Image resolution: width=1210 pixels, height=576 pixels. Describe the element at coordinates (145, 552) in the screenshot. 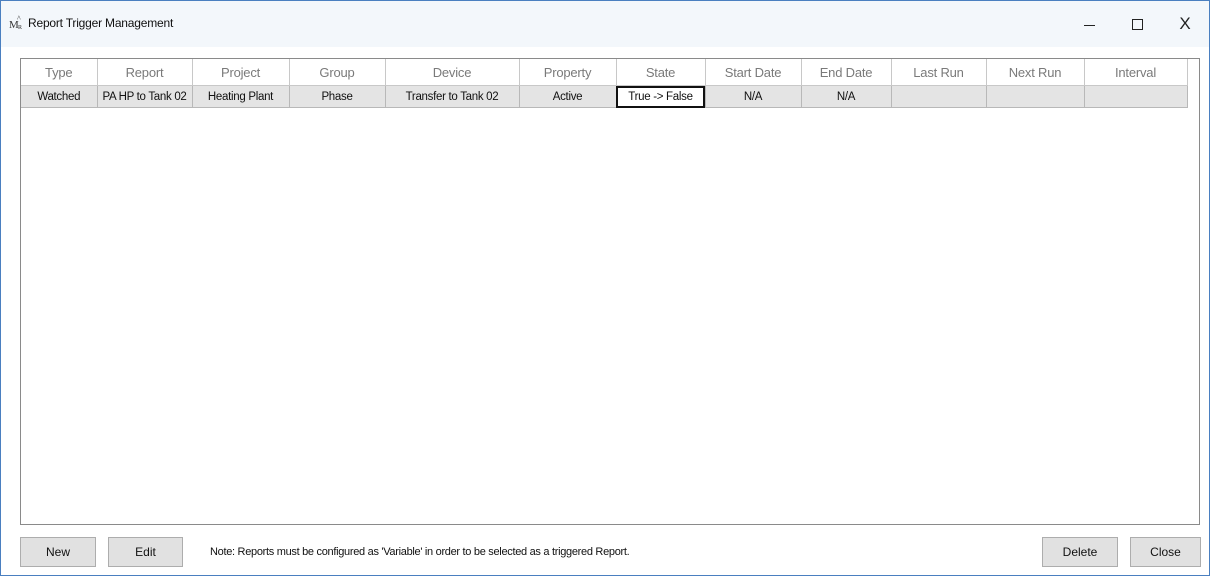

I see `edit-button: Edit` at that location.